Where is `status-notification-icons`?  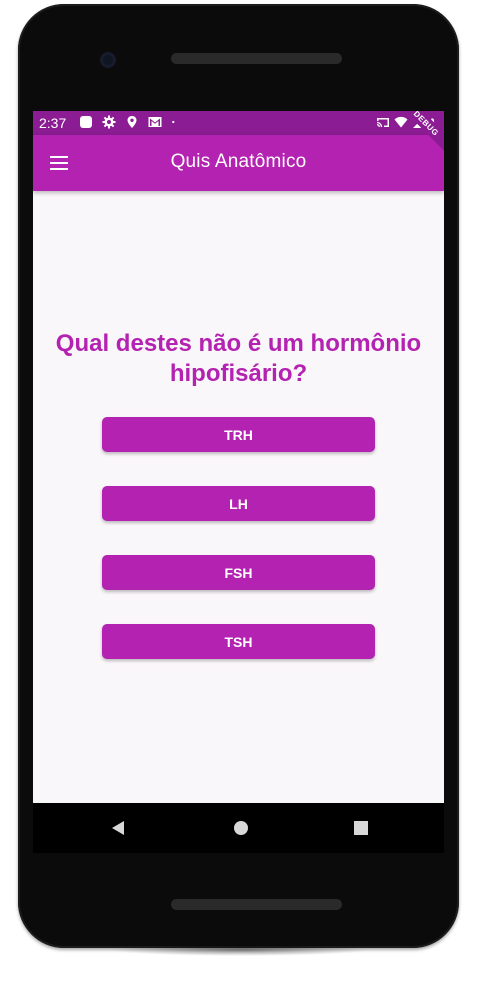
status-notification-icons is located at coordinates (129, 122).